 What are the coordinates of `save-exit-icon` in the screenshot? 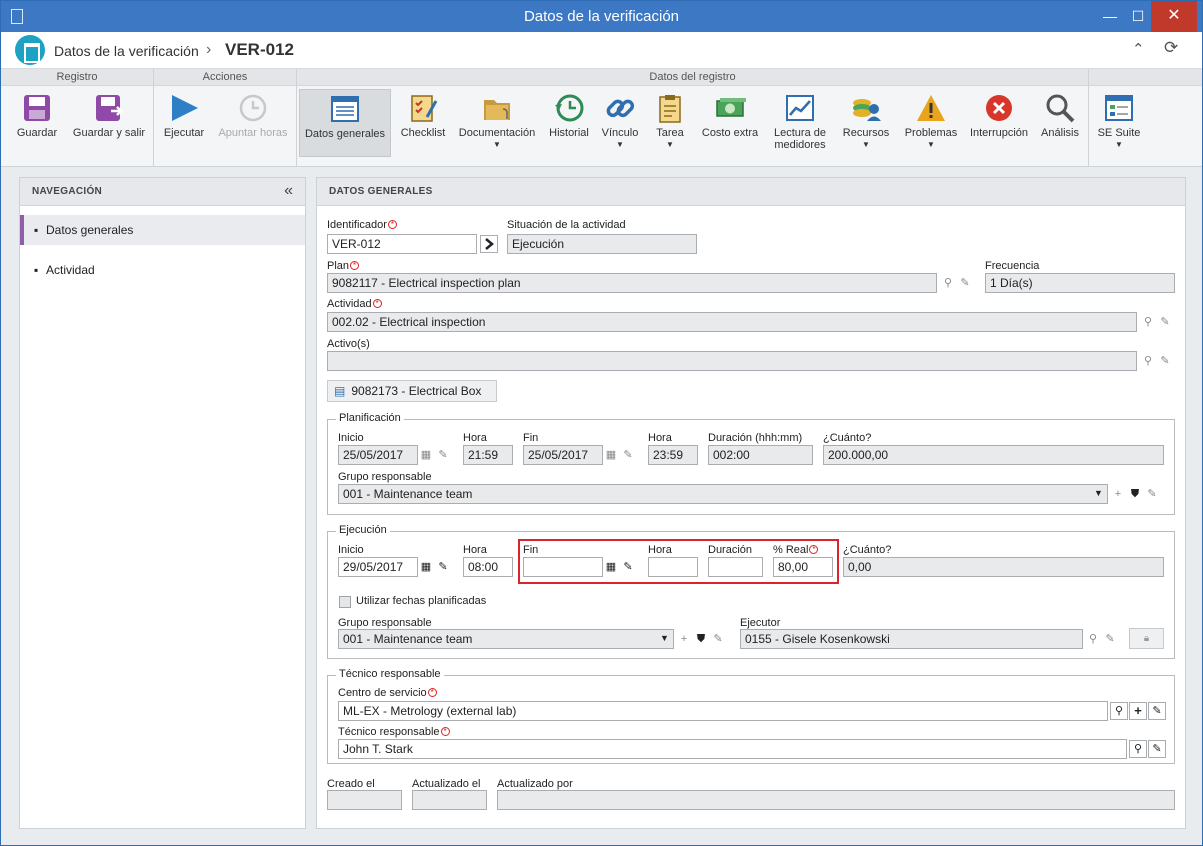 It's located at (109, 108).